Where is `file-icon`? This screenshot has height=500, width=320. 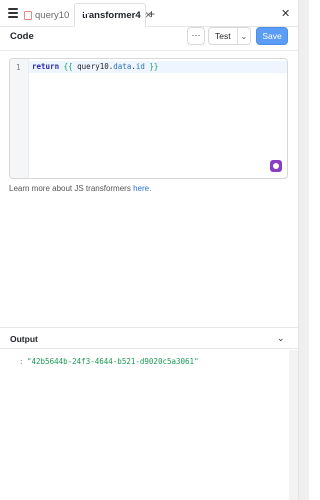 file-icon is located at coordinates (28, 15).